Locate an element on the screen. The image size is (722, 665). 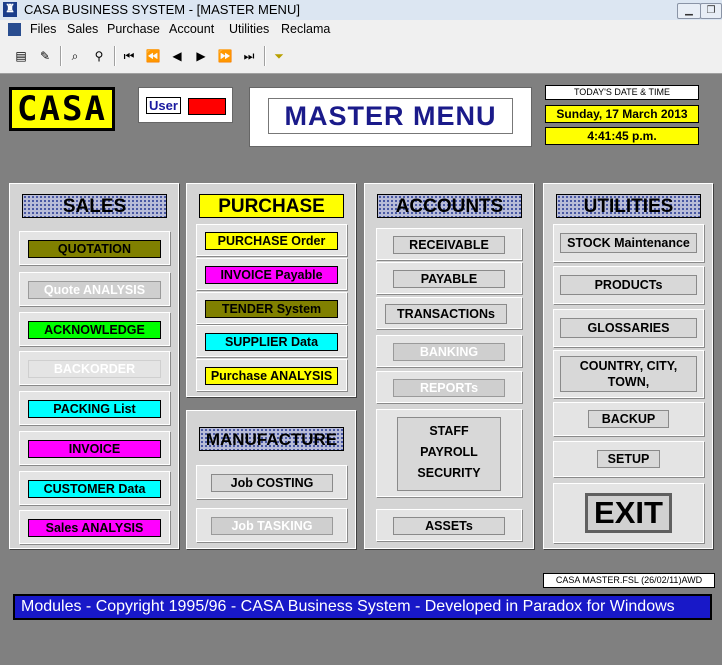
job-costing-button: Job COSTING is located at coordinates (272, 483).